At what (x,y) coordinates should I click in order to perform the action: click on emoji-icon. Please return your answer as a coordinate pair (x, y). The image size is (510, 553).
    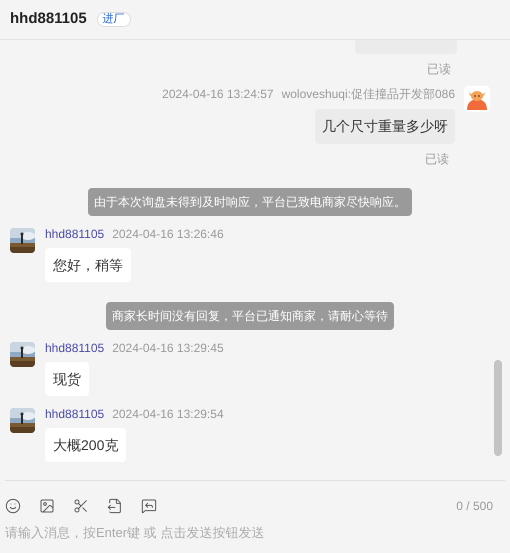
    Looking at the image, I should click on (13, 506).